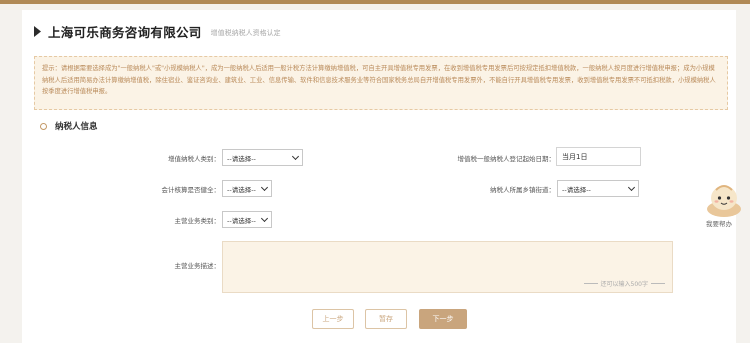 This screenshot has height=343, width=750. Describe the element at coordinates (194, 159) in the screenshot. I see `taxpayer-type-label: 增值纳税人类别：` at that location.